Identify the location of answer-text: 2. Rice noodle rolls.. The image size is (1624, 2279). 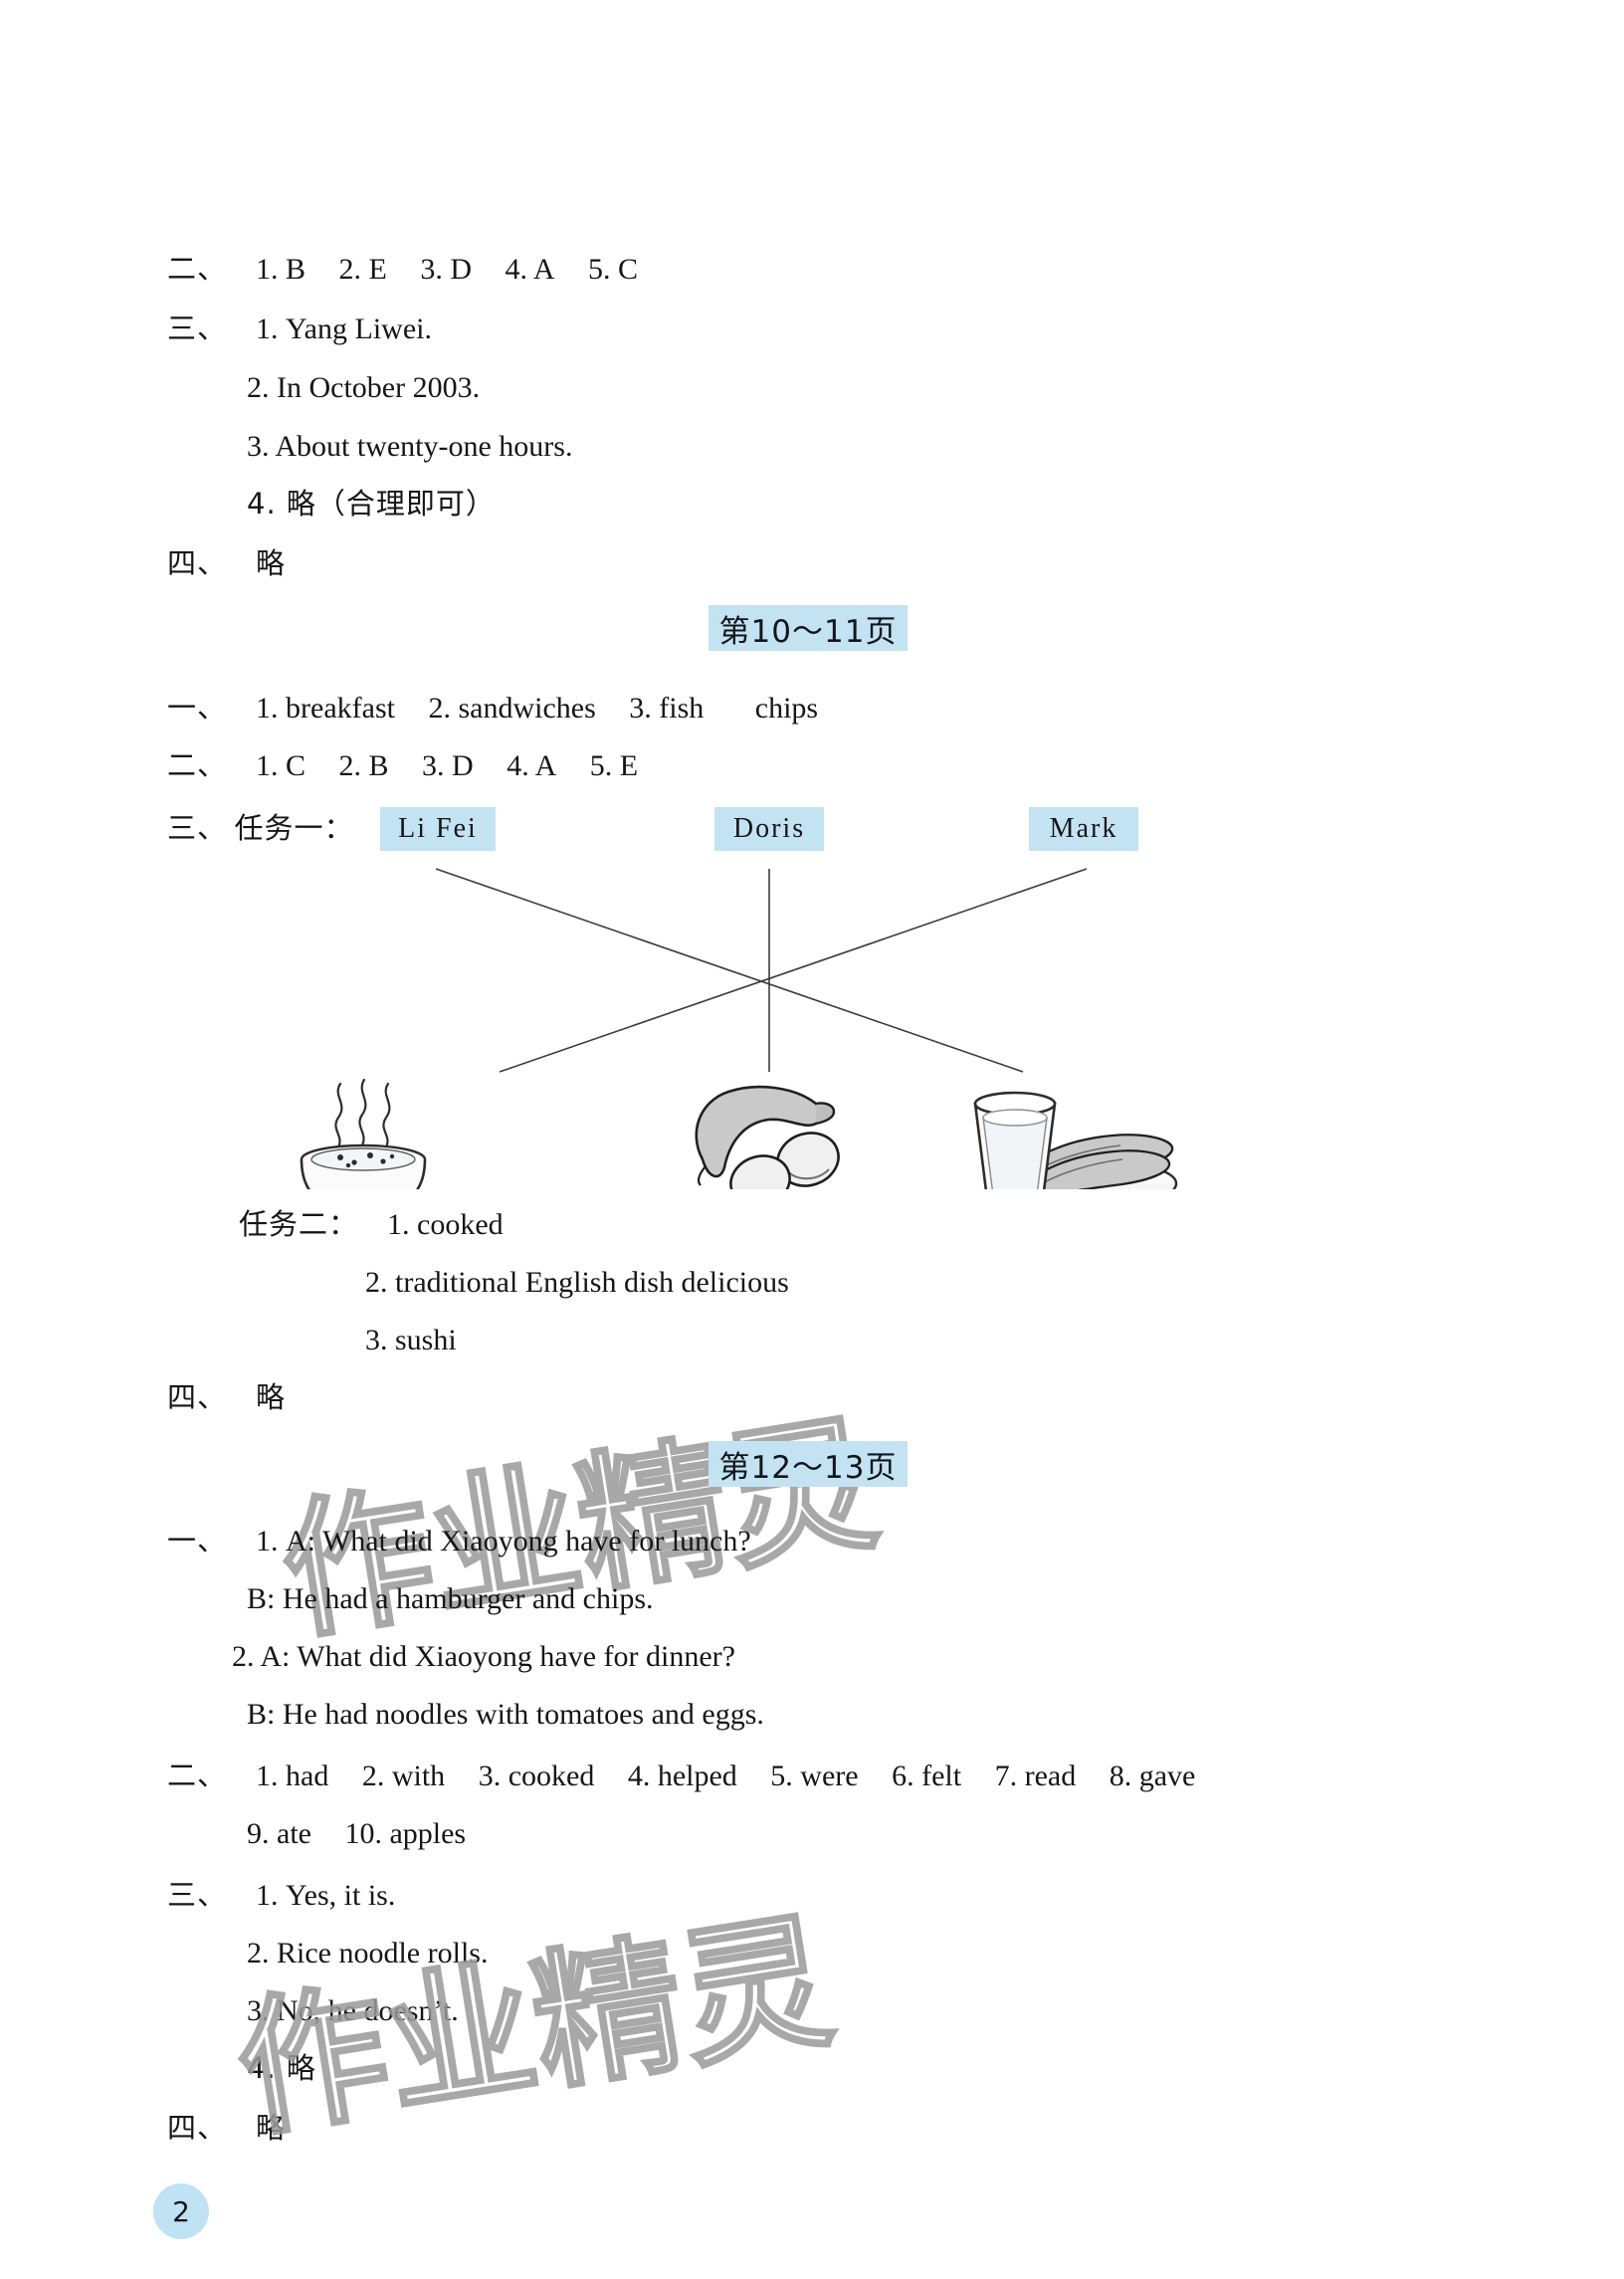
(368, 1953).